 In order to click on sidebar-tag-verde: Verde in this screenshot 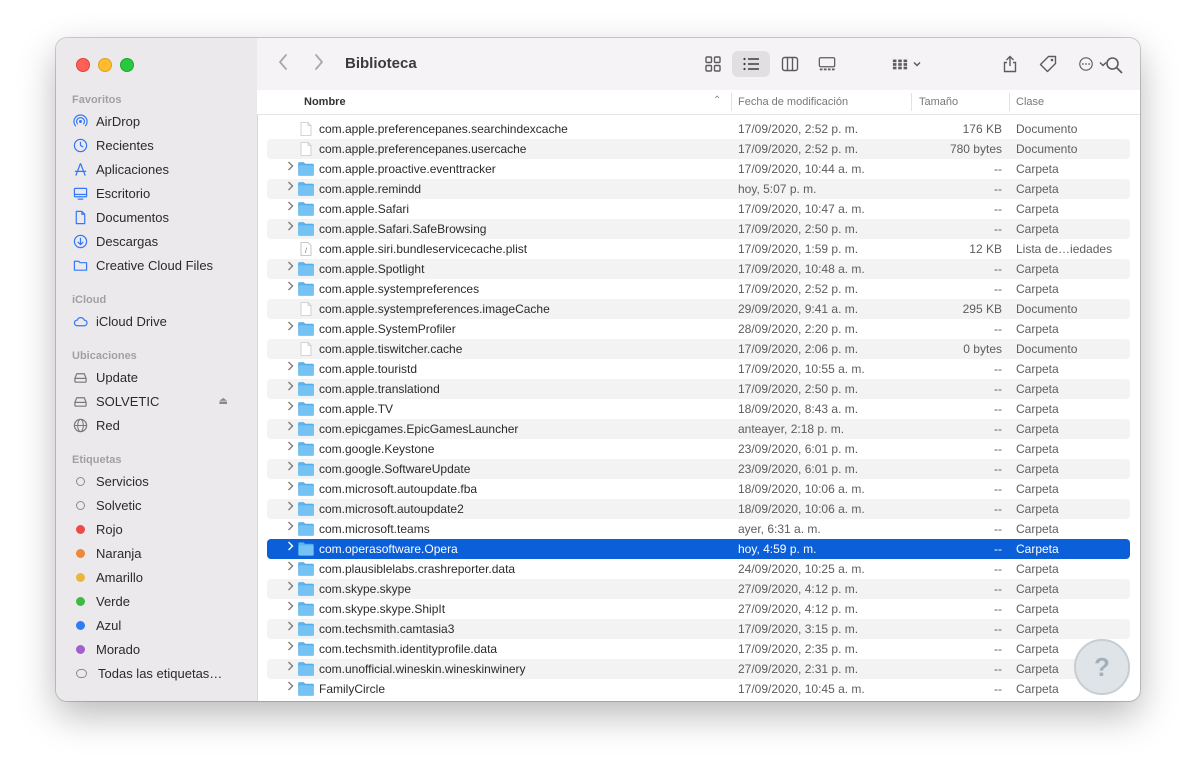, I will do `click(157, 601)`.